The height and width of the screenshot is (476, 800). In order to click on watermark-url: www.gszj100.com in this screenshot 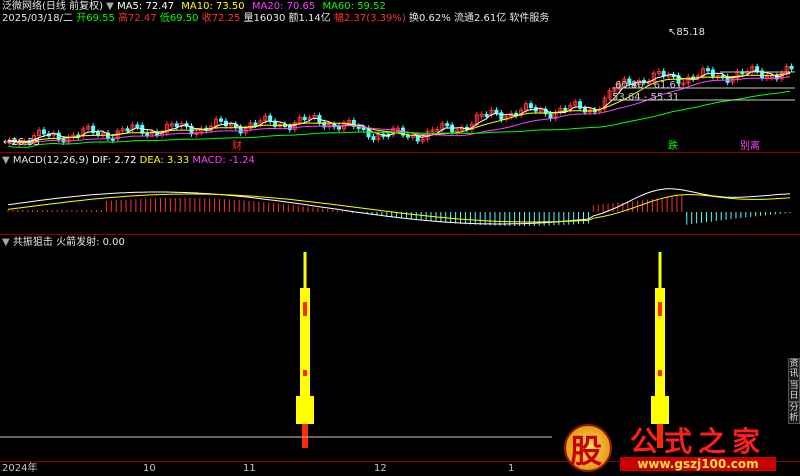, I will do `click(698, 464)`.